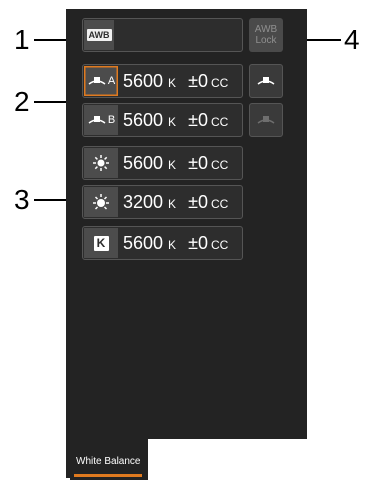 Image resolution: width=367 pixels, height=480 pixels. Describe the element at coordinates (101, 81) in the screenshot. I see `custom-wb-a-icon: A` at that location.